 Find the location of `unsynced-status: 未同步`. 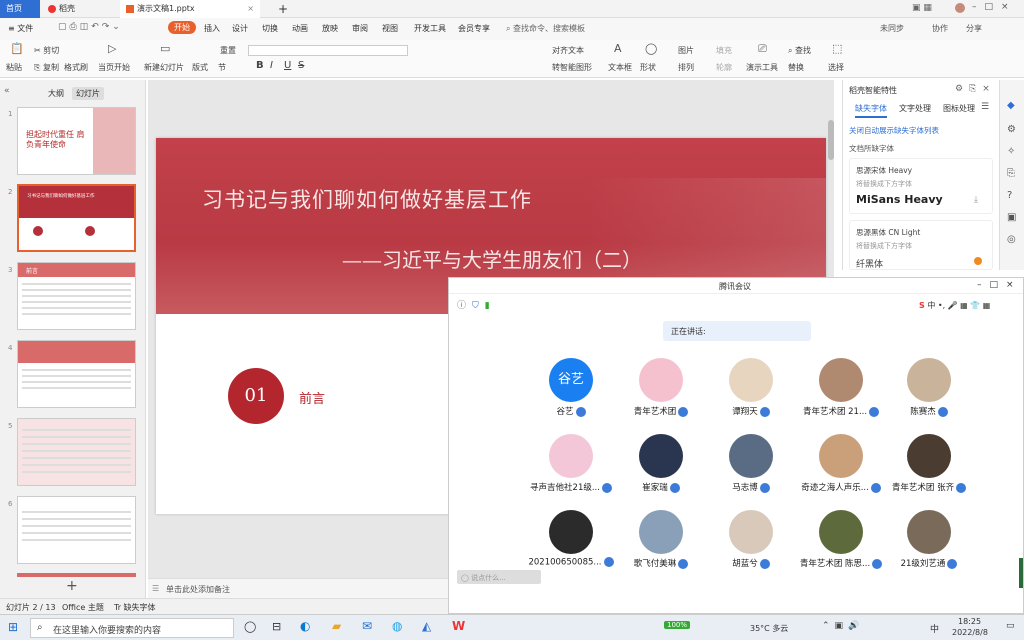

unsynced-status: 未同步 is located at coordinates (892, 28).